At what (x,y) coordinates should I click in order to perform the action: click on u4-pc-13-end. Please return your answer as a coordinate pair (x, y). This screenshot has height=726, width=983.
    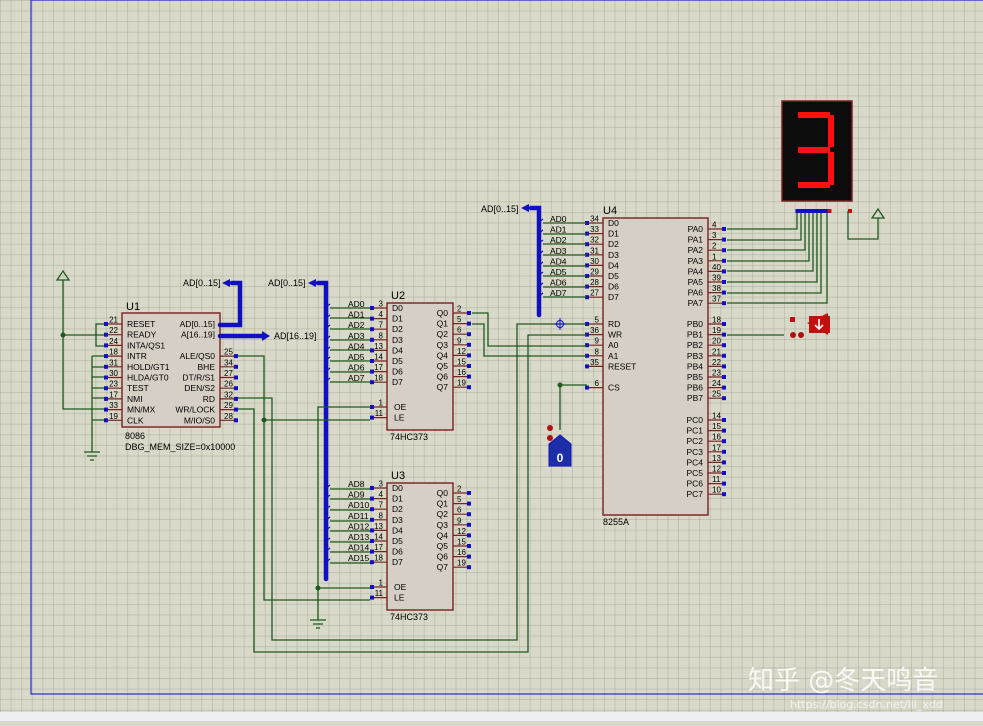
    Looking at the image, I should click on (724, 462).